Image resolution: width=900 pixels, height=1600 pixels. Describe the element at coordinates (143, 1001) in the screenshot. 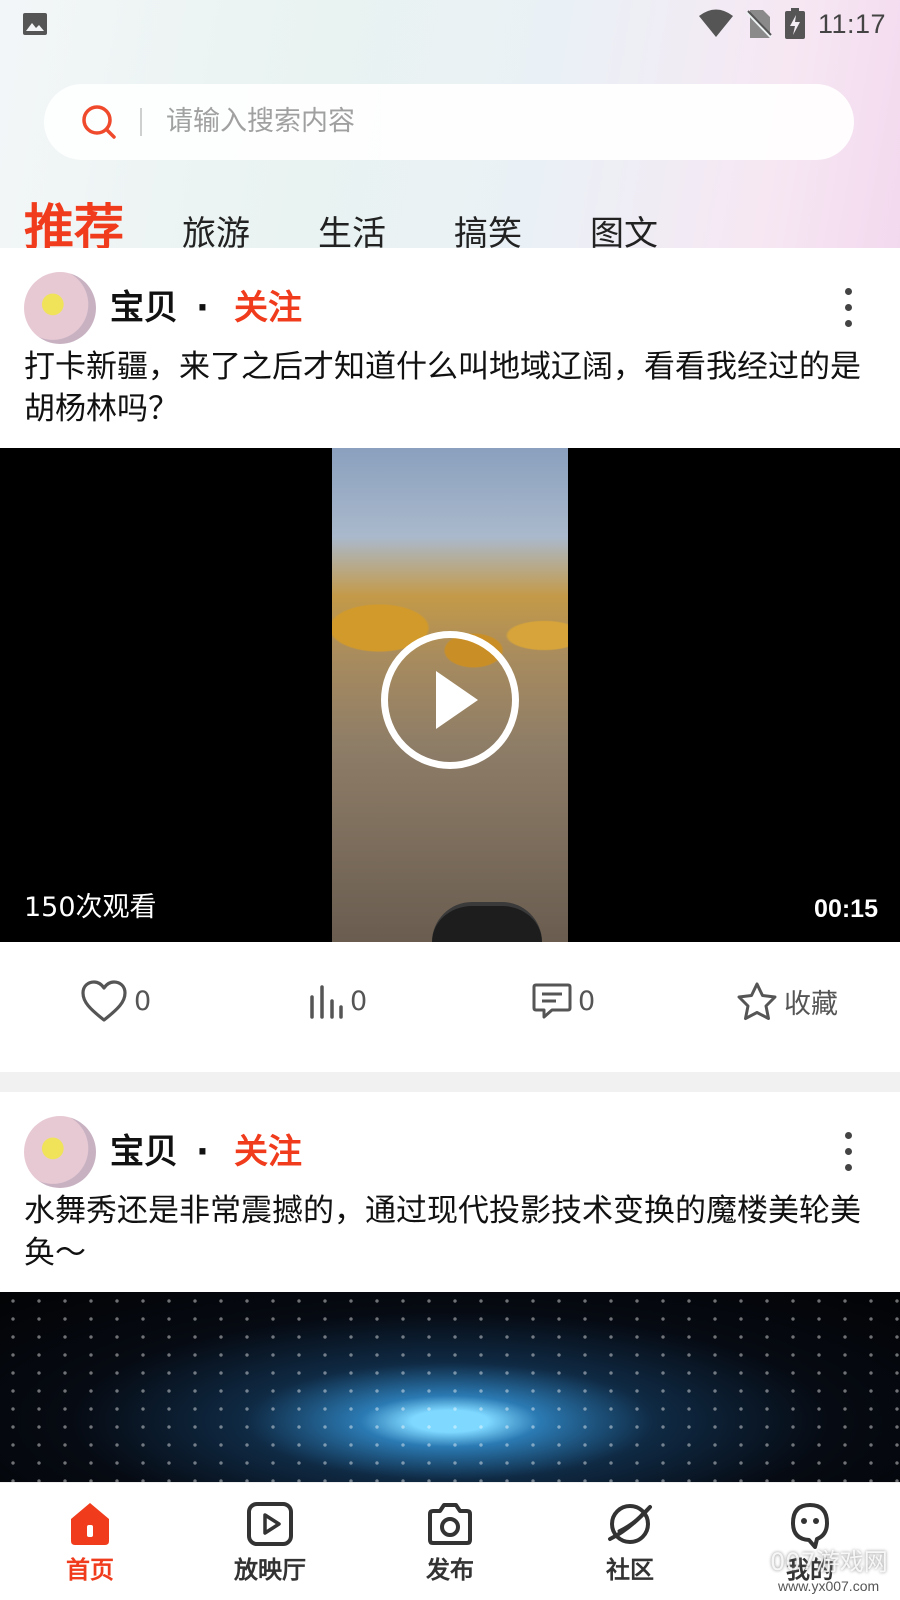

I see `like-count: 0` at that location.